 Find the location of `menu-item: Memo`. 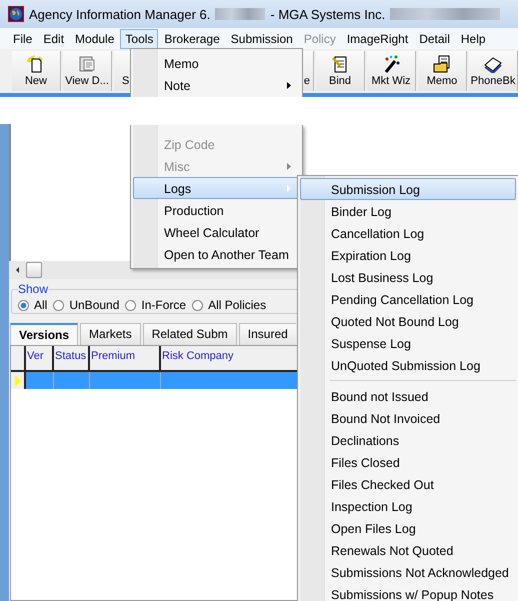

menu-item: Memo is located at coordinates (216, 63).